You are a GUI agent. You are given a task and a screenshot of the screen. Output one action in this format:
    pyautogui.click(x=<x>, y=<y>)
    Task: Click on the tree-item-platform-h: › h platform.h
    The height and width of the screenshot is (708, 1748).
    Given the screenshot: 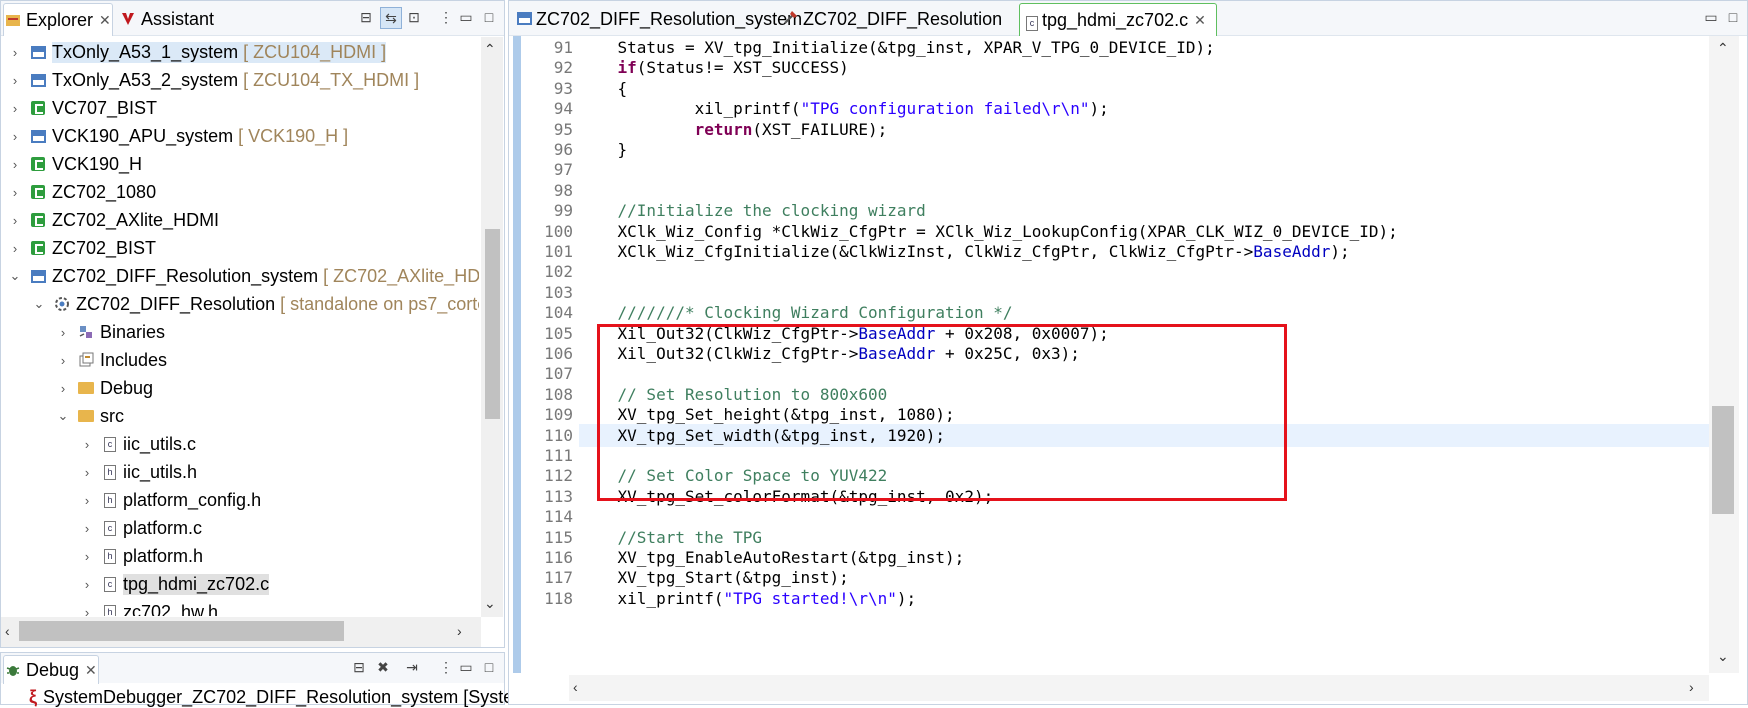 What is the action you would take?
    pyautogui.click(x=240, y=556)
    